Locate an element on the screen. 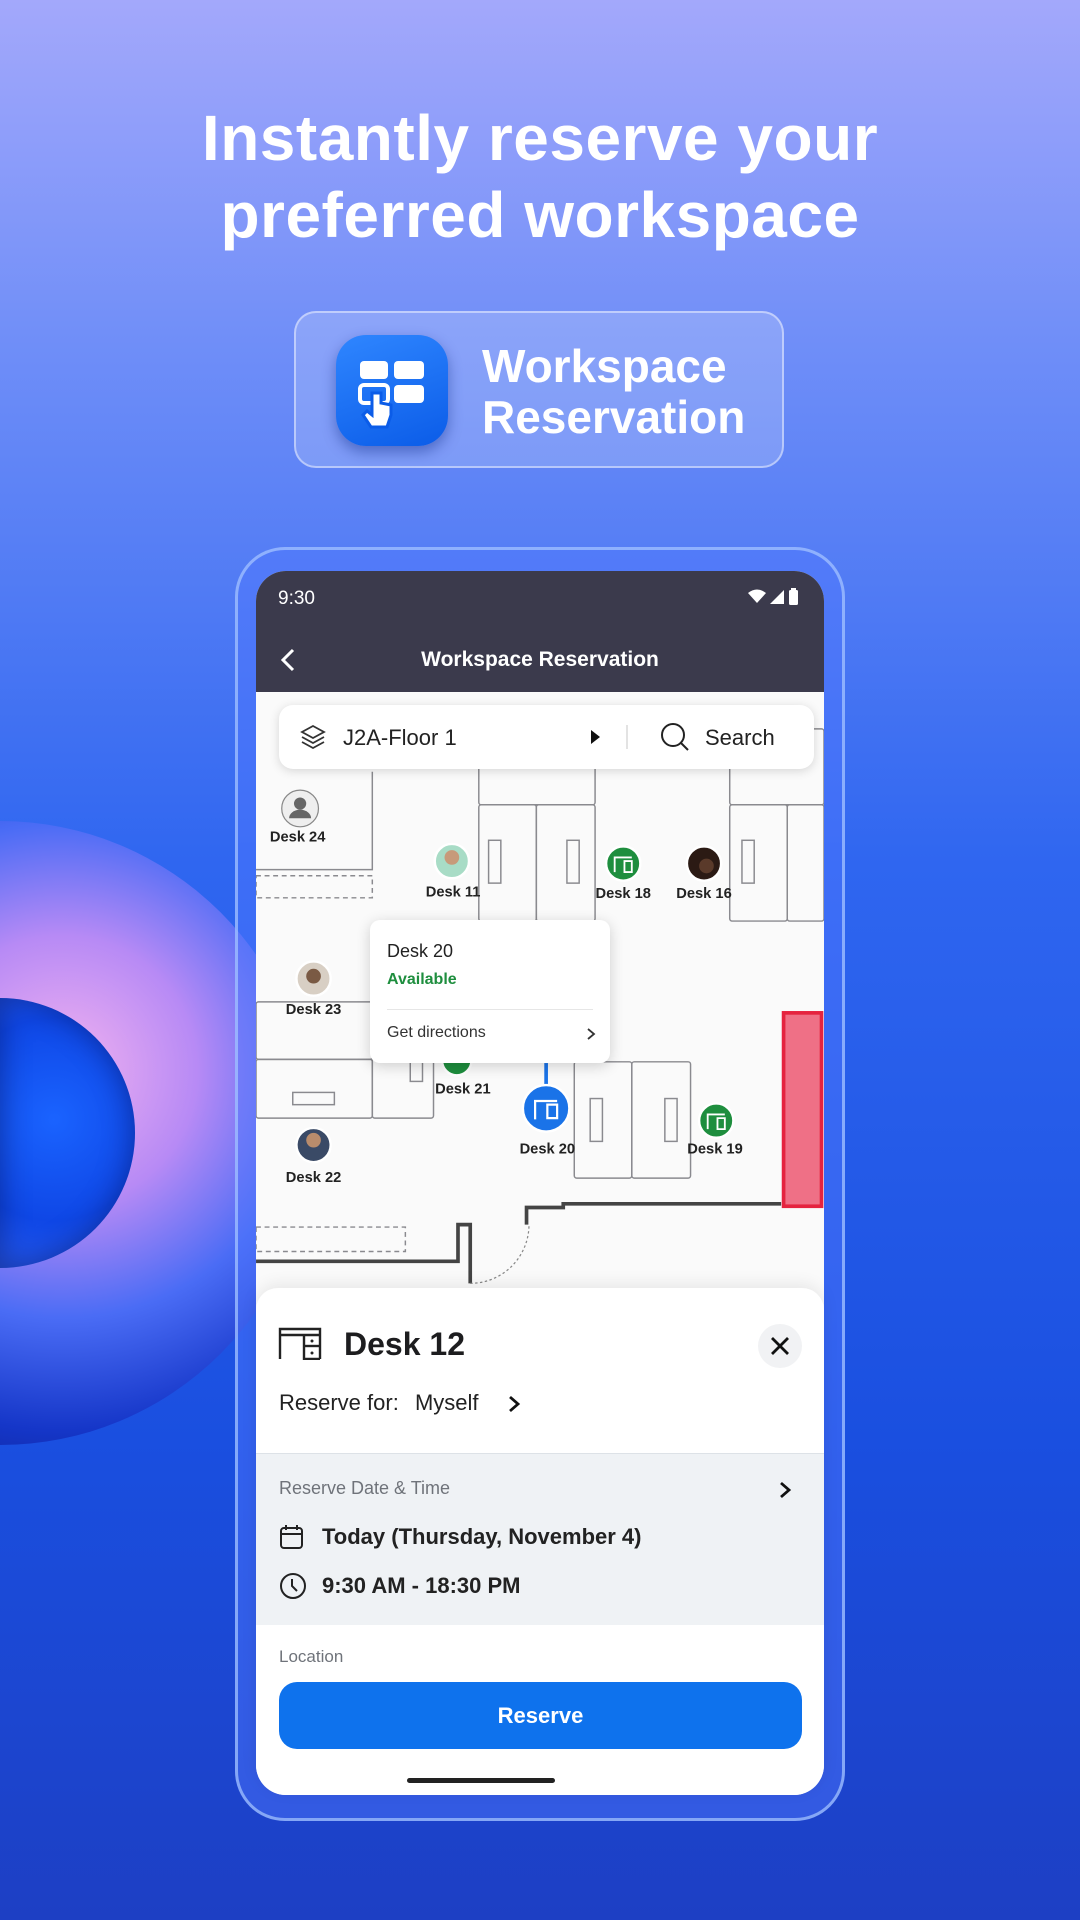 The image size is (1080, 1920). date-time-label: Reserve Date & Time is located at coordinates (365, 1488).